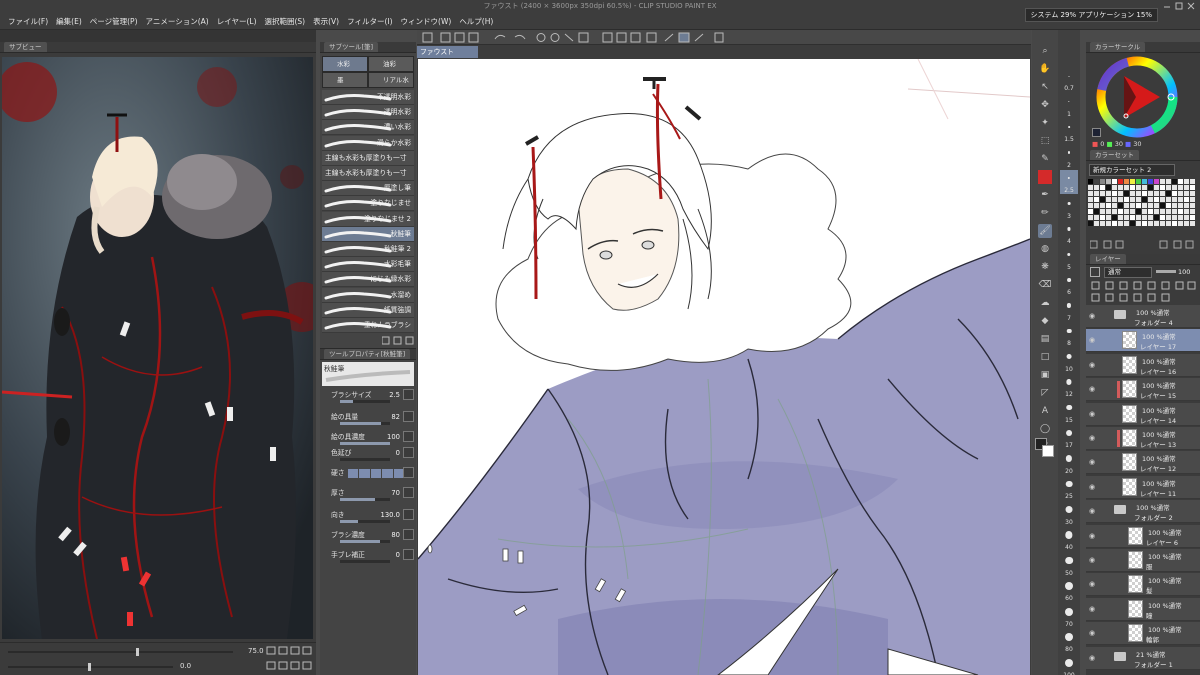 The width and height of the screenshot is (1200, 675). What do you see at coordinates (1045, 141) in the screenshot?
I see `selection-icon: ⬚` at bounding box center [1045, 141].